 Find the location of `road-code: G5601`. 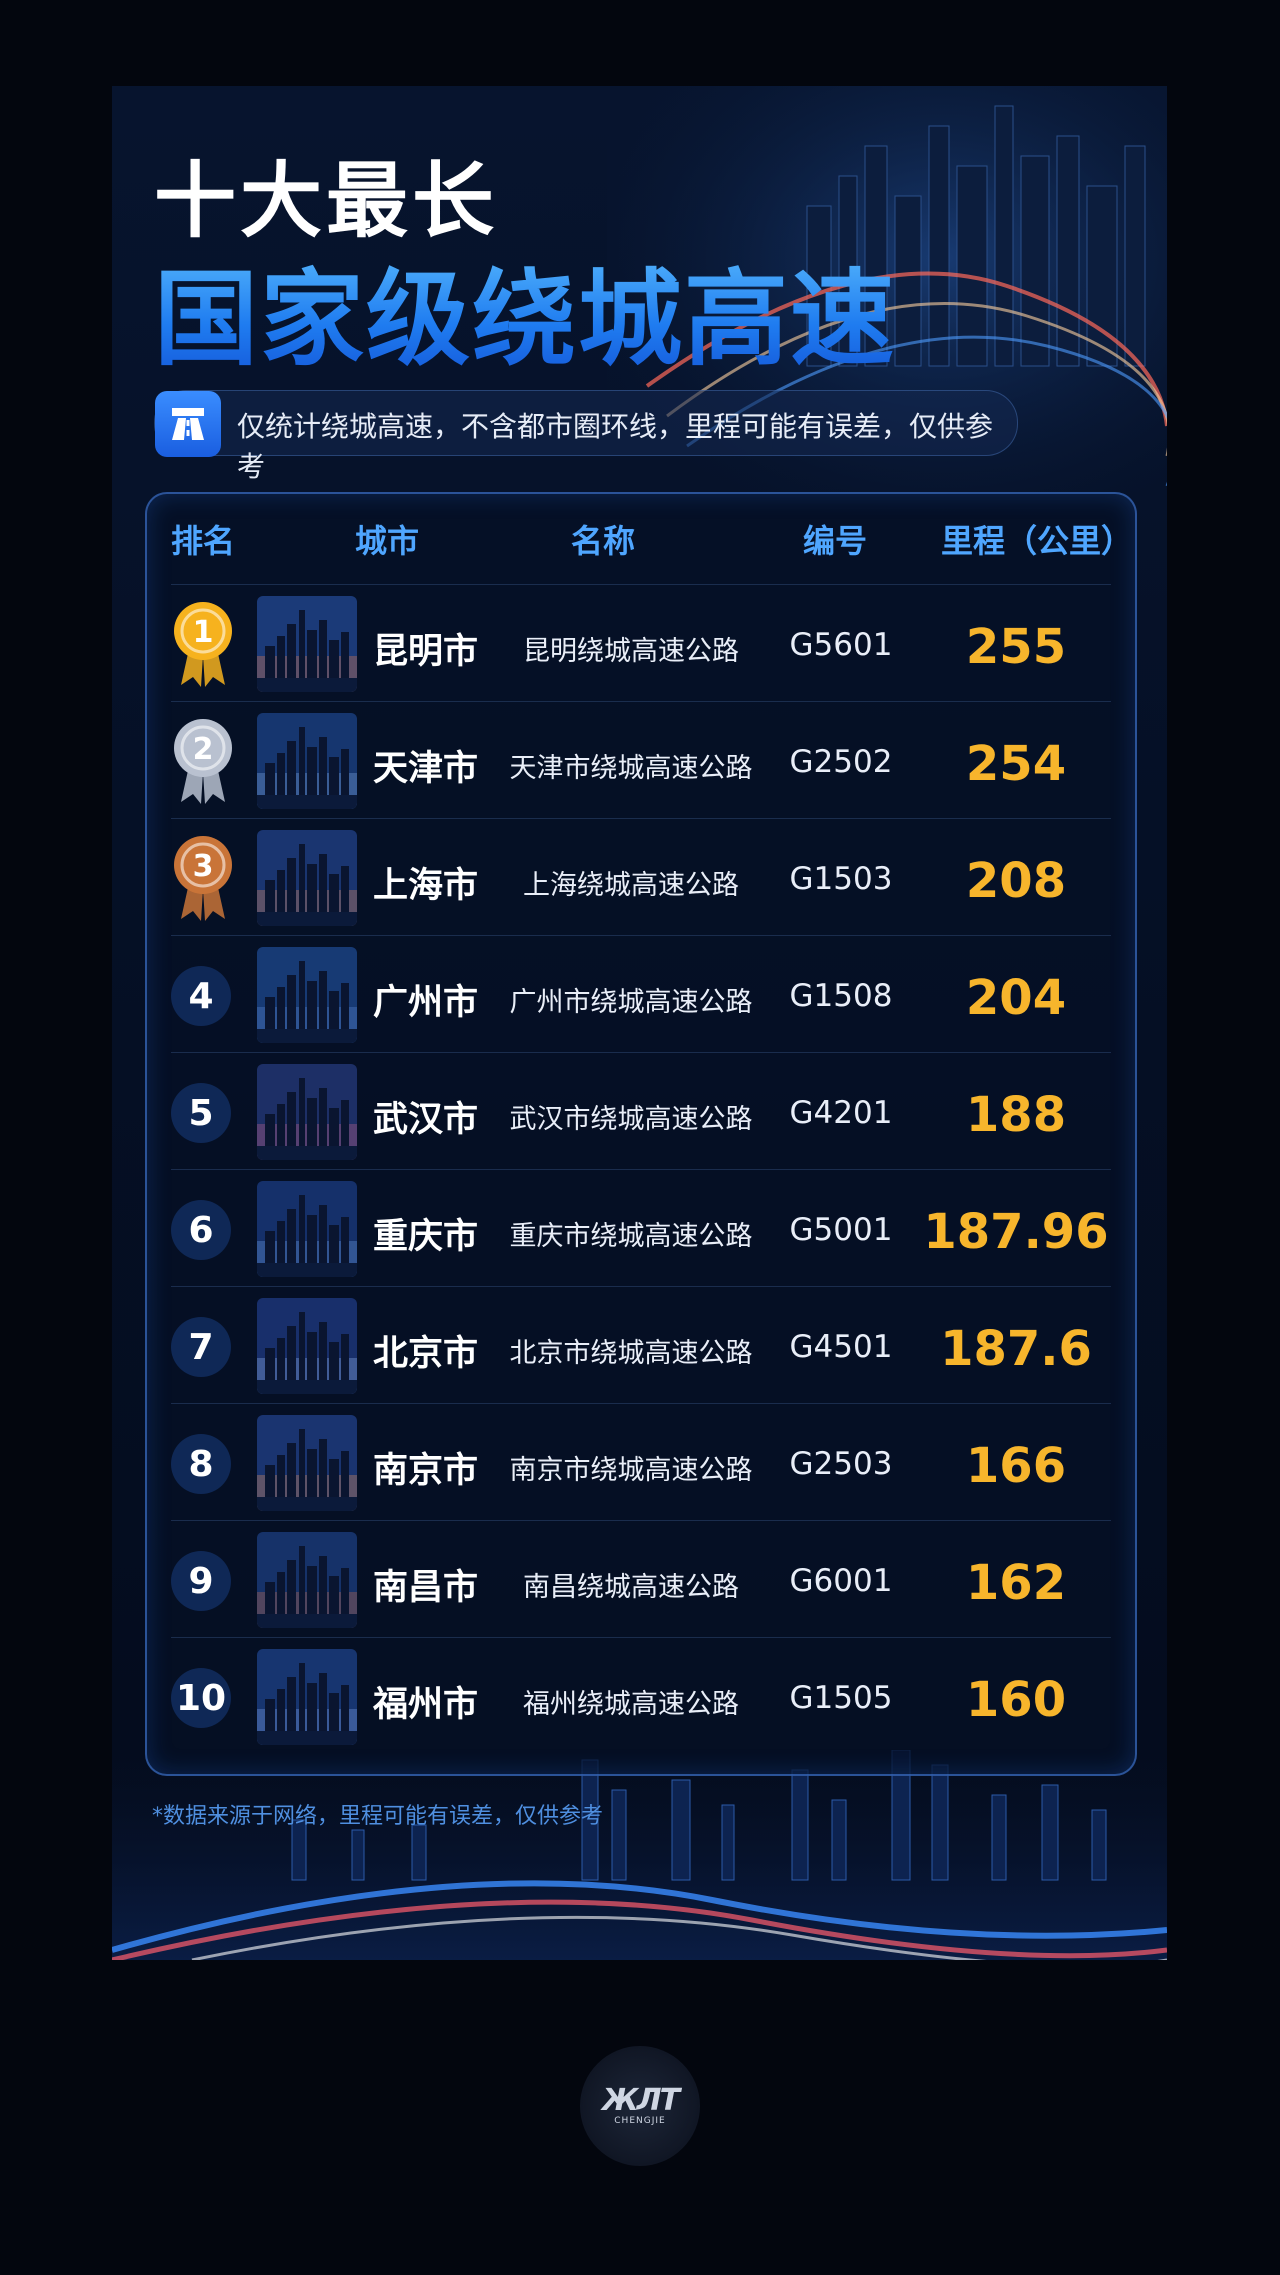

road-code: G5601 is located at coordinates (841, 645).